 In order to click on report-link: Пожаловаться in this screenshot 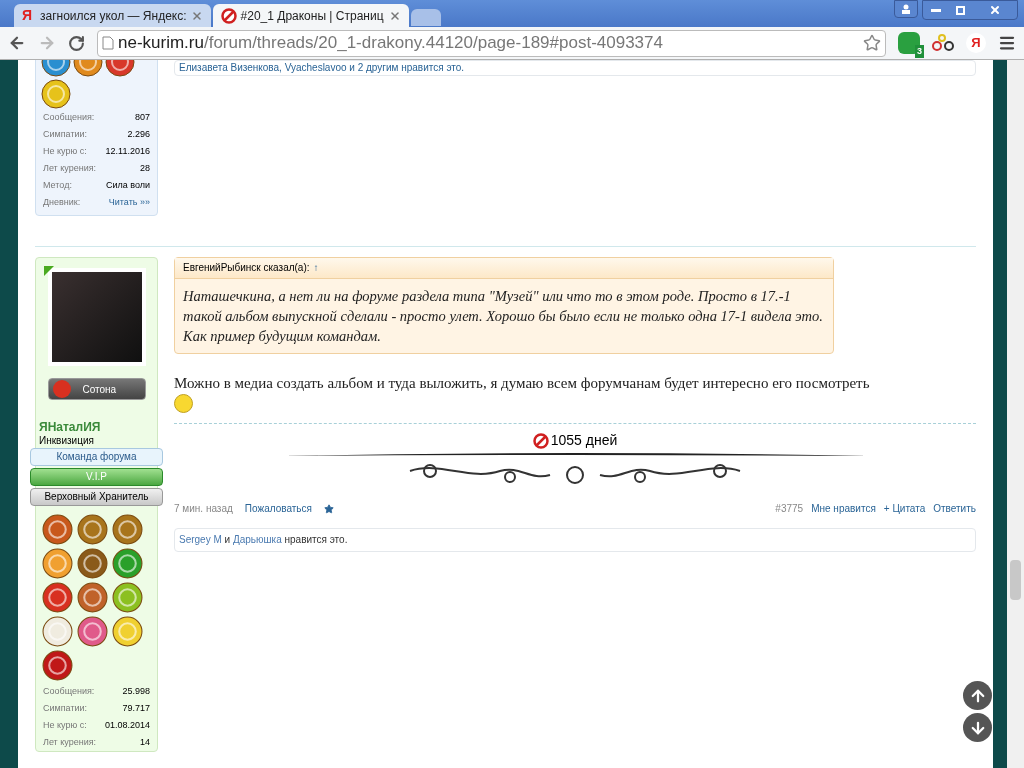, I will do `click(278, 508)`.